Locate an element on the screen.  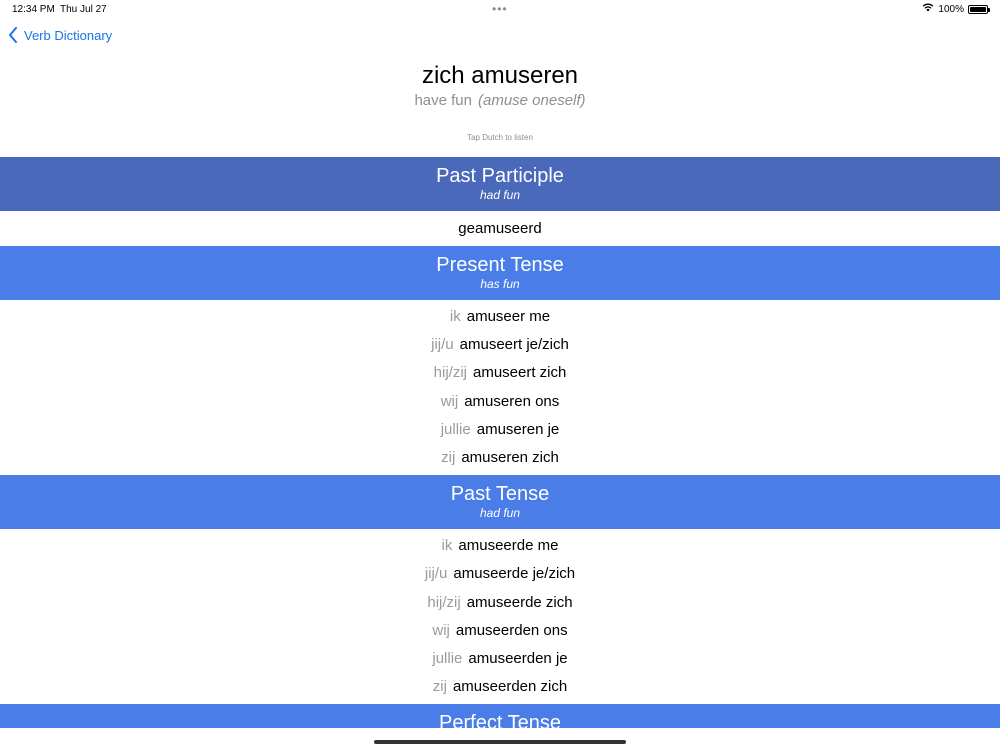
conjugation-form: amuseren ons is located at coordinates (512, 401).